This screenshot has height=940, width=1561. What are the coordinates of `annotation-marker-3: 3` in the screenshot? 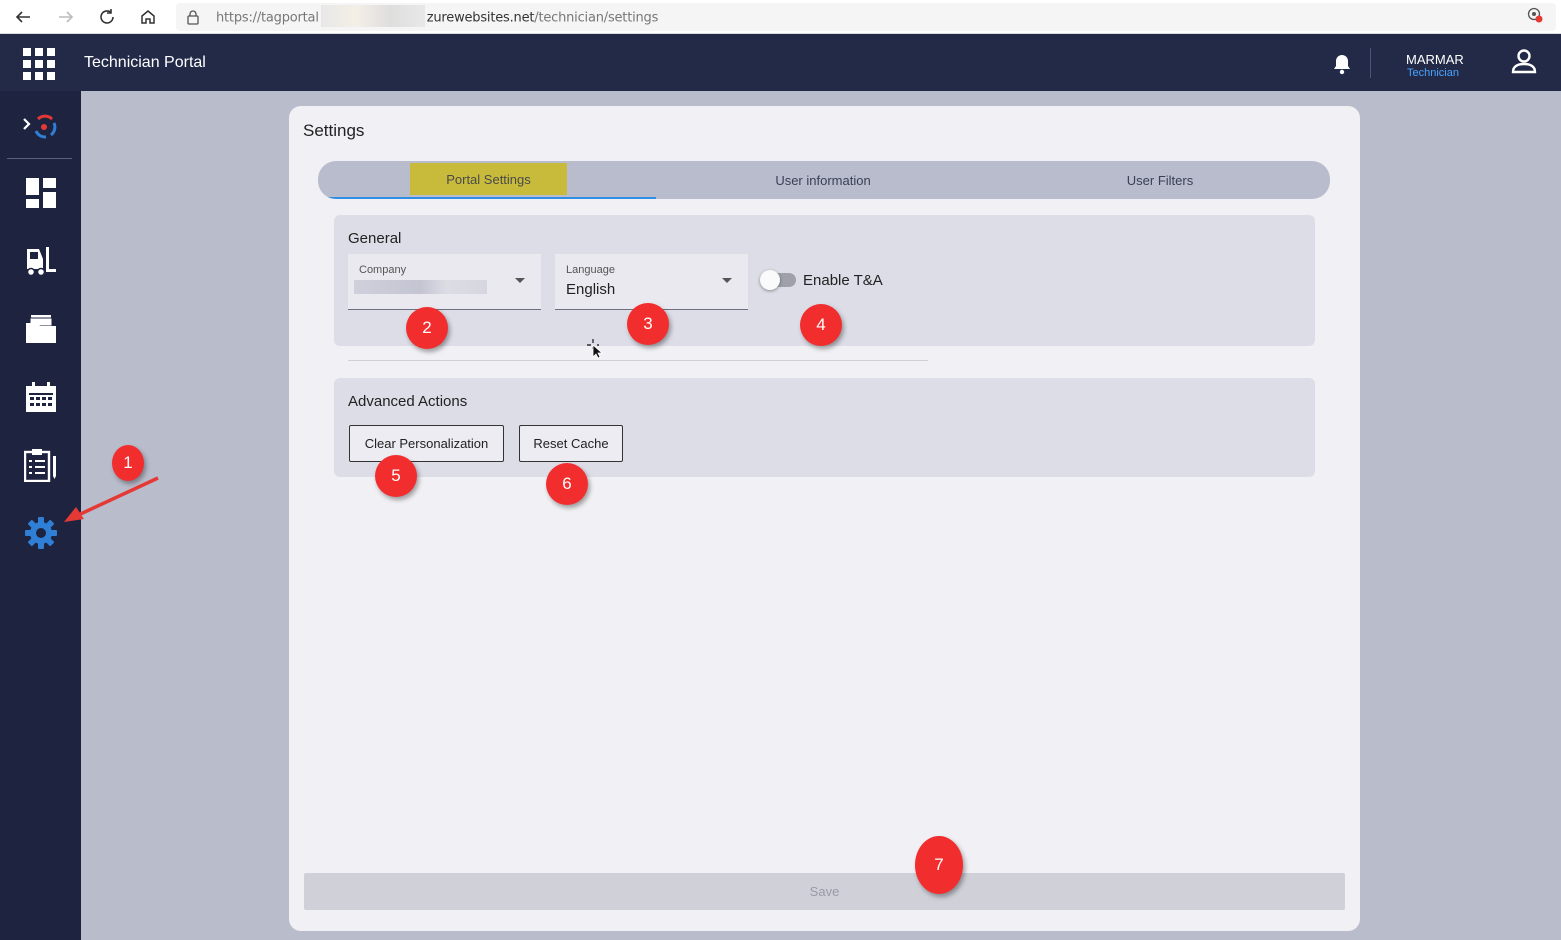 It's located at (648, 324).